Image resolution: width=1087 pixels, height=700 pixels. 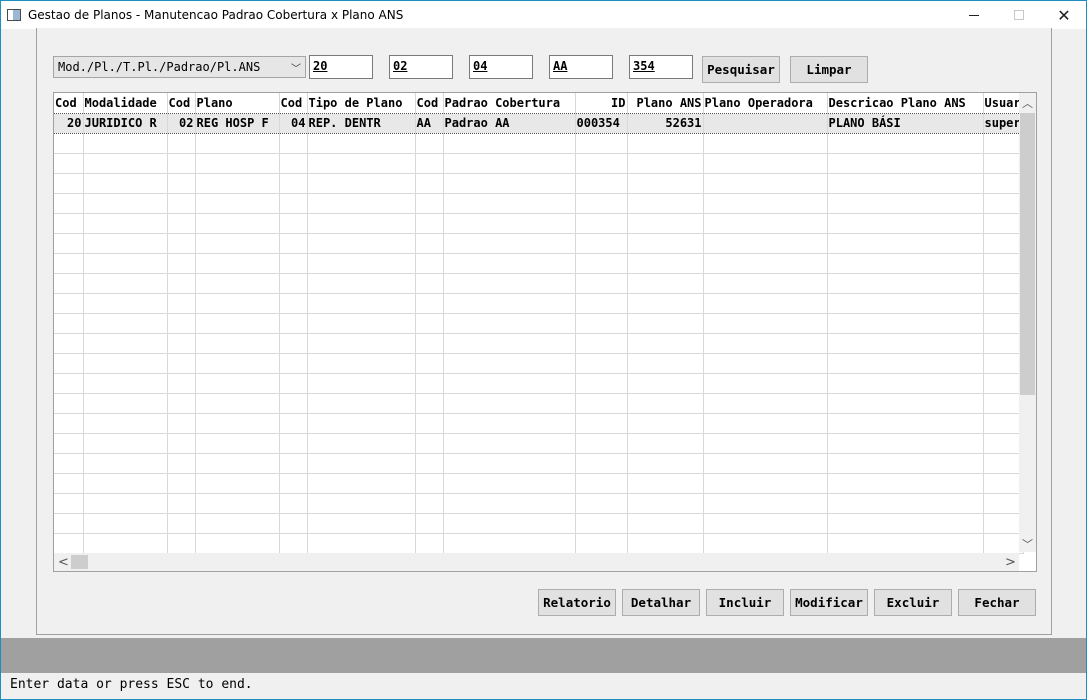 I want to click on table-cell: 52631, so click(x=665, y=123).